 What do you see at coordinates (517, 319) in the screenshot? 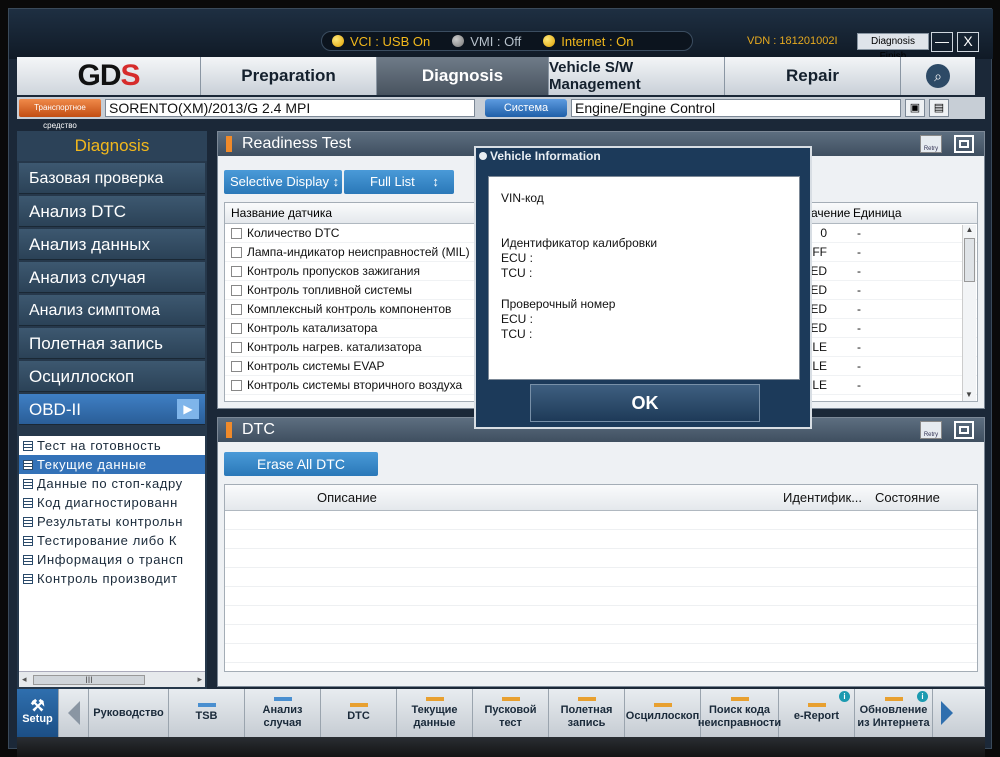
I see `check-number-ecu: ECU :` at bounding box center [517, 319].